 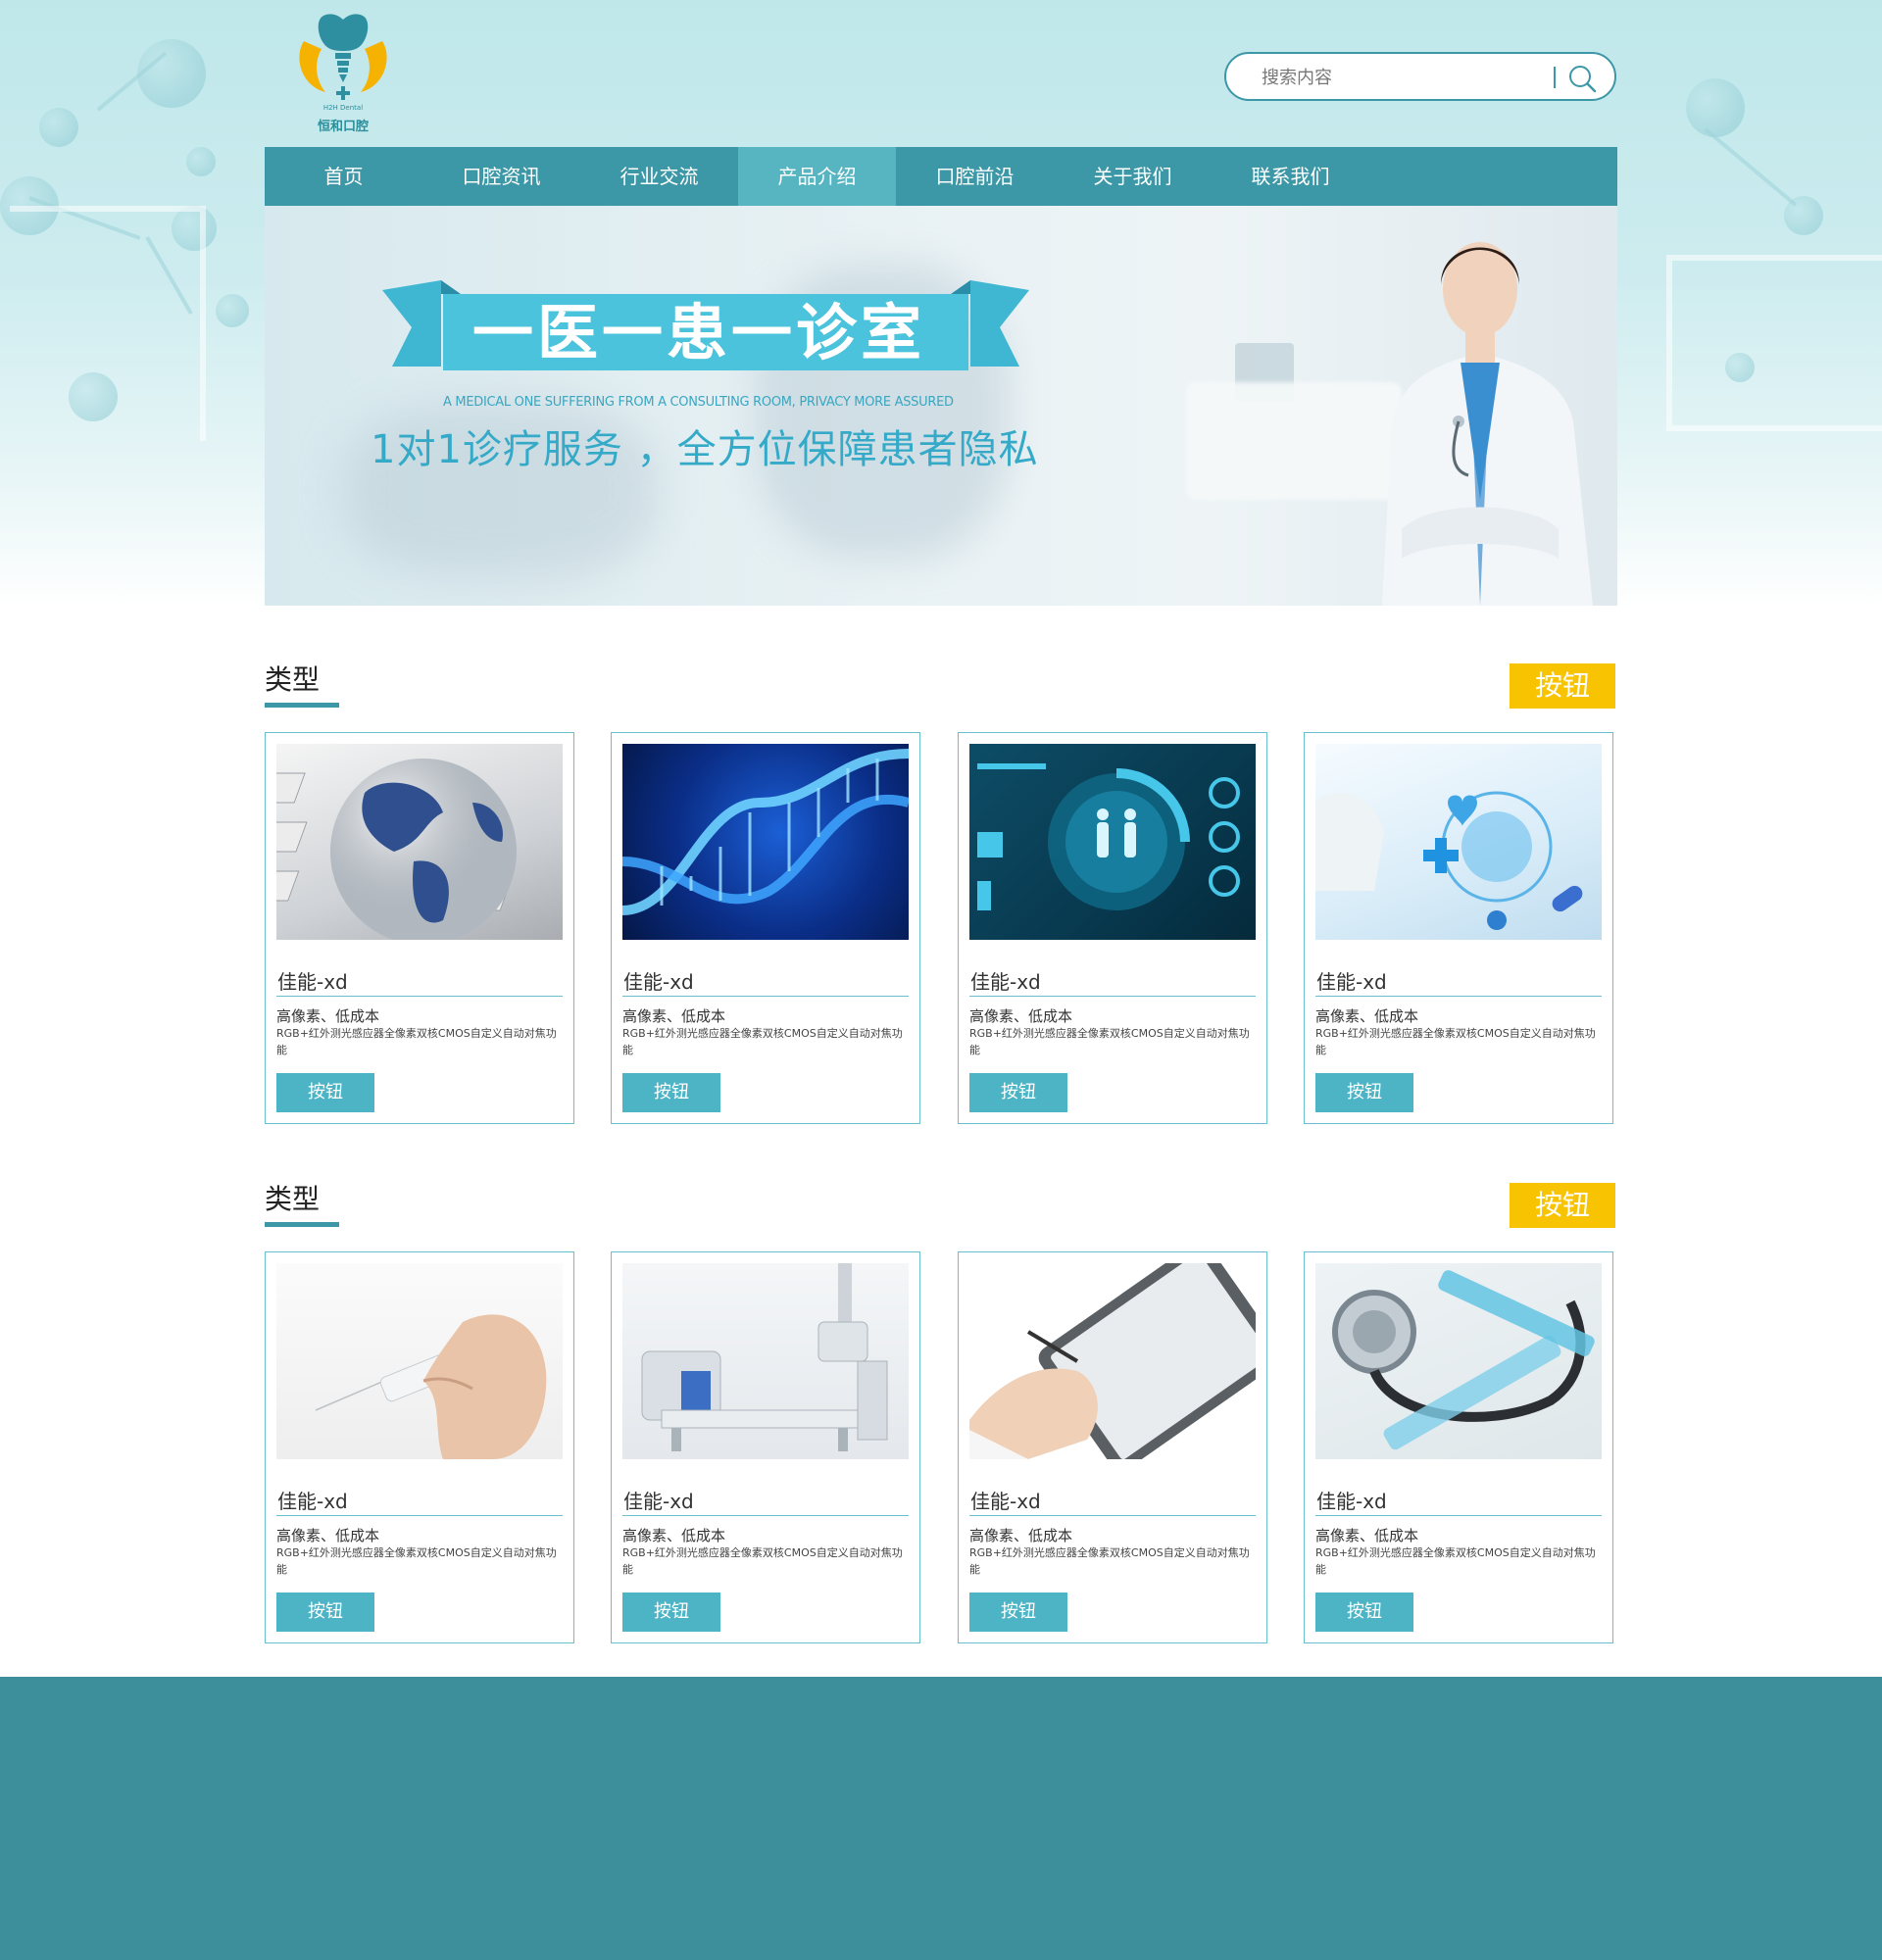 I want to click on xray-machine-image, so click(x=766, y=1361).